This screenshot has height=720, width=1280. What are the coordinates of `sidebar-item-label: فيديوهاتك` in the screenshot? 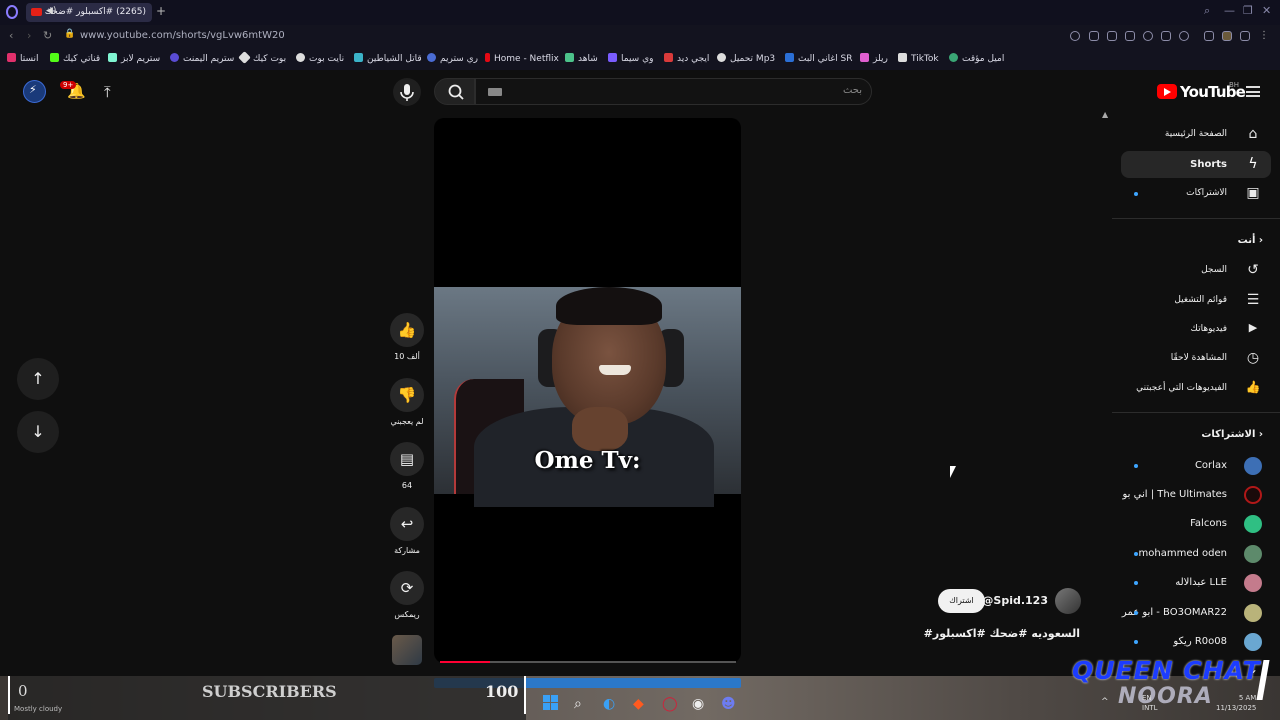 It's located at (1208, 329).